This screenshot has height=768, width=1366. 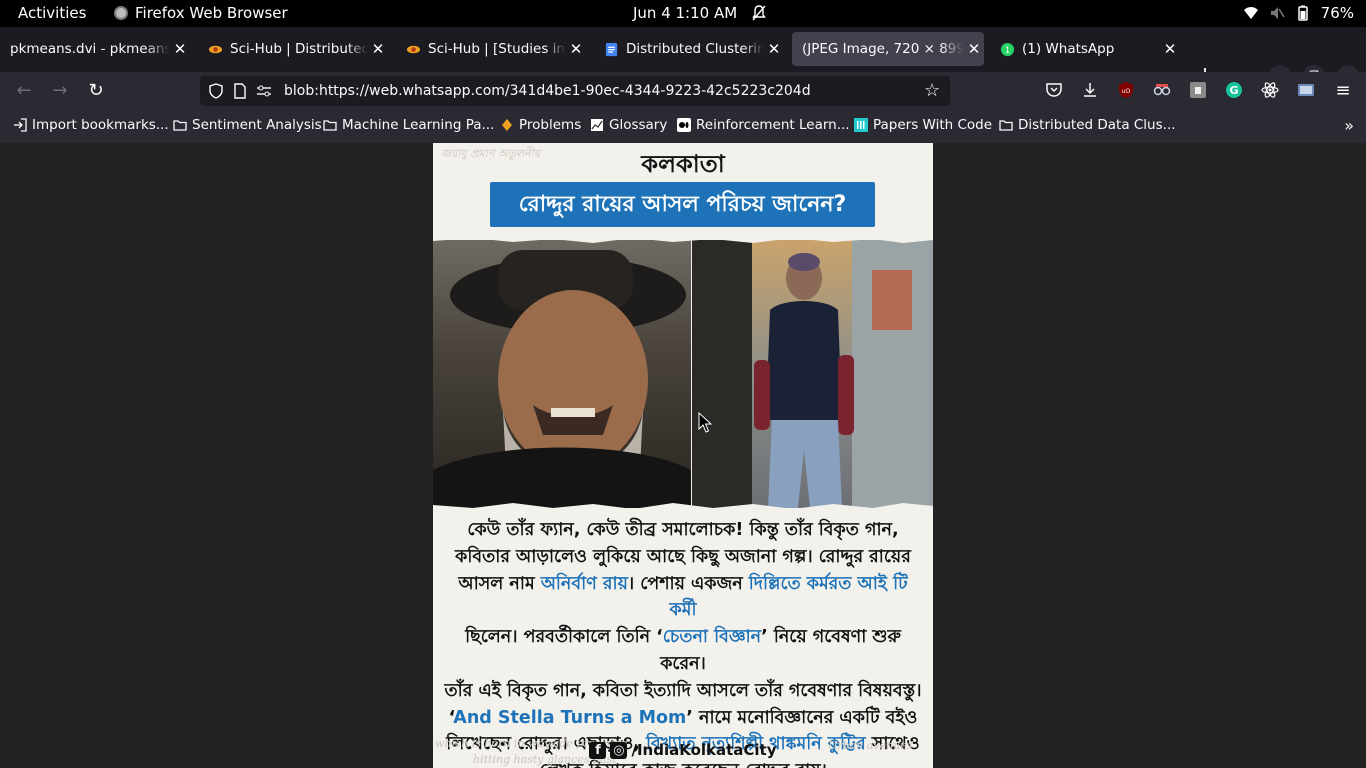 I want to click on bookmark-problems: Problems, so click(x=540, y=125).